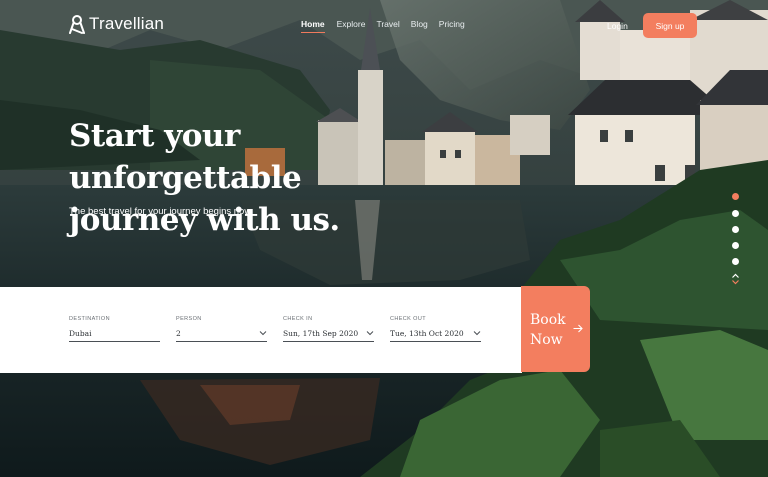 This screenshot has height=477, width=768. What do you see at coordinates (670, 25) in the screenshot?
I see `signup-button: Sign up` at bounding box center [670, 25].